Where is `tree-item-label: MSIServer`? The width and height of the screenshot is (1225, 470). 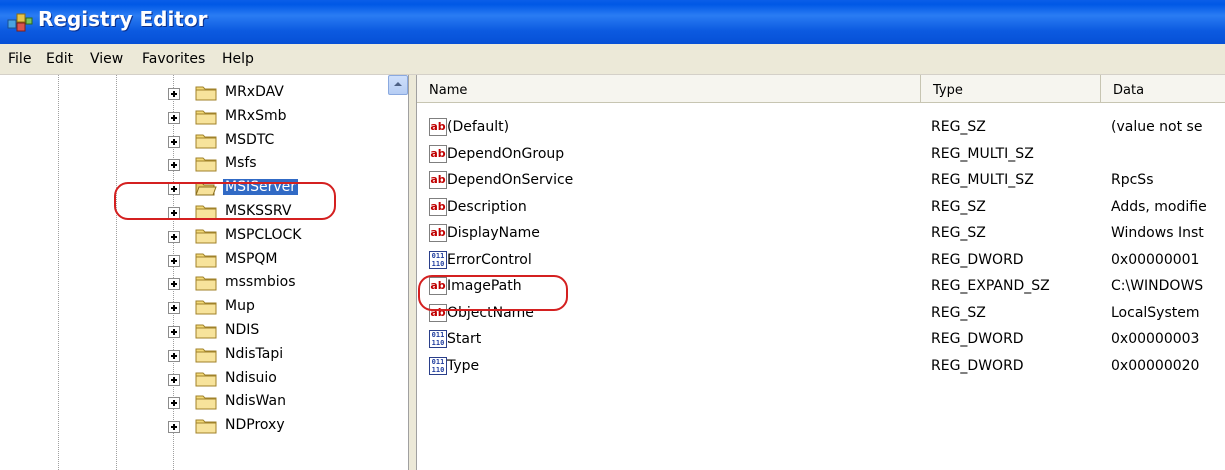 tree-item-label: MSIServer is located at coordinates (261, 187).